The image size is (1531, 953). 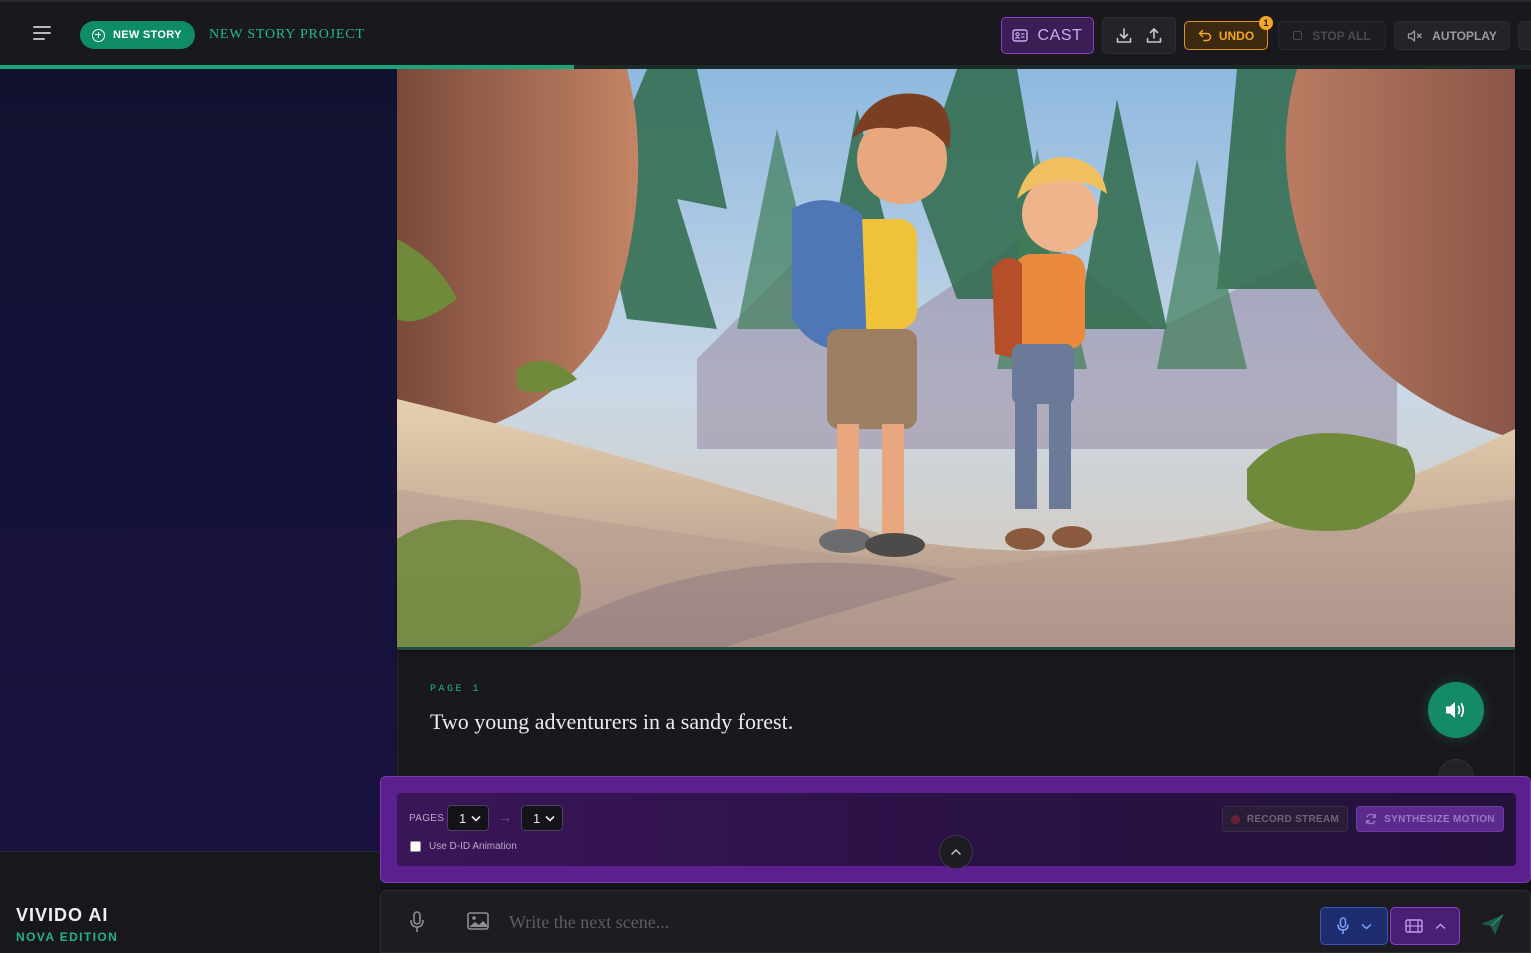 What do you see at coordinates (1524, 35) in the screenshot?
I see `overflow-button` at bounding box center [1524, 35].